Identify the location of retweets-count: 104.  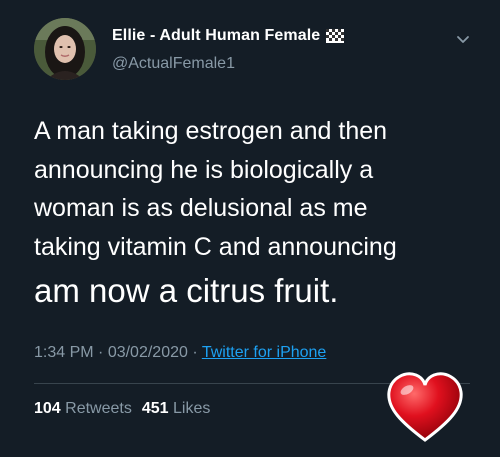
(47, 408).